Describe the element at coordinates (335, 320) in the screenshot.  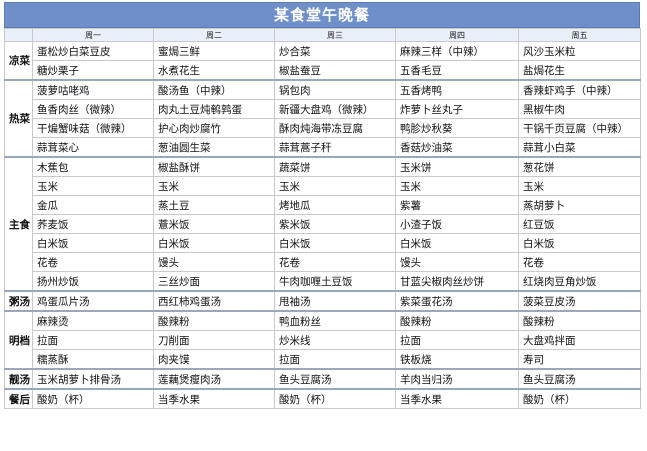
I see `dish-cell: 鸭血粉丝` at that location.